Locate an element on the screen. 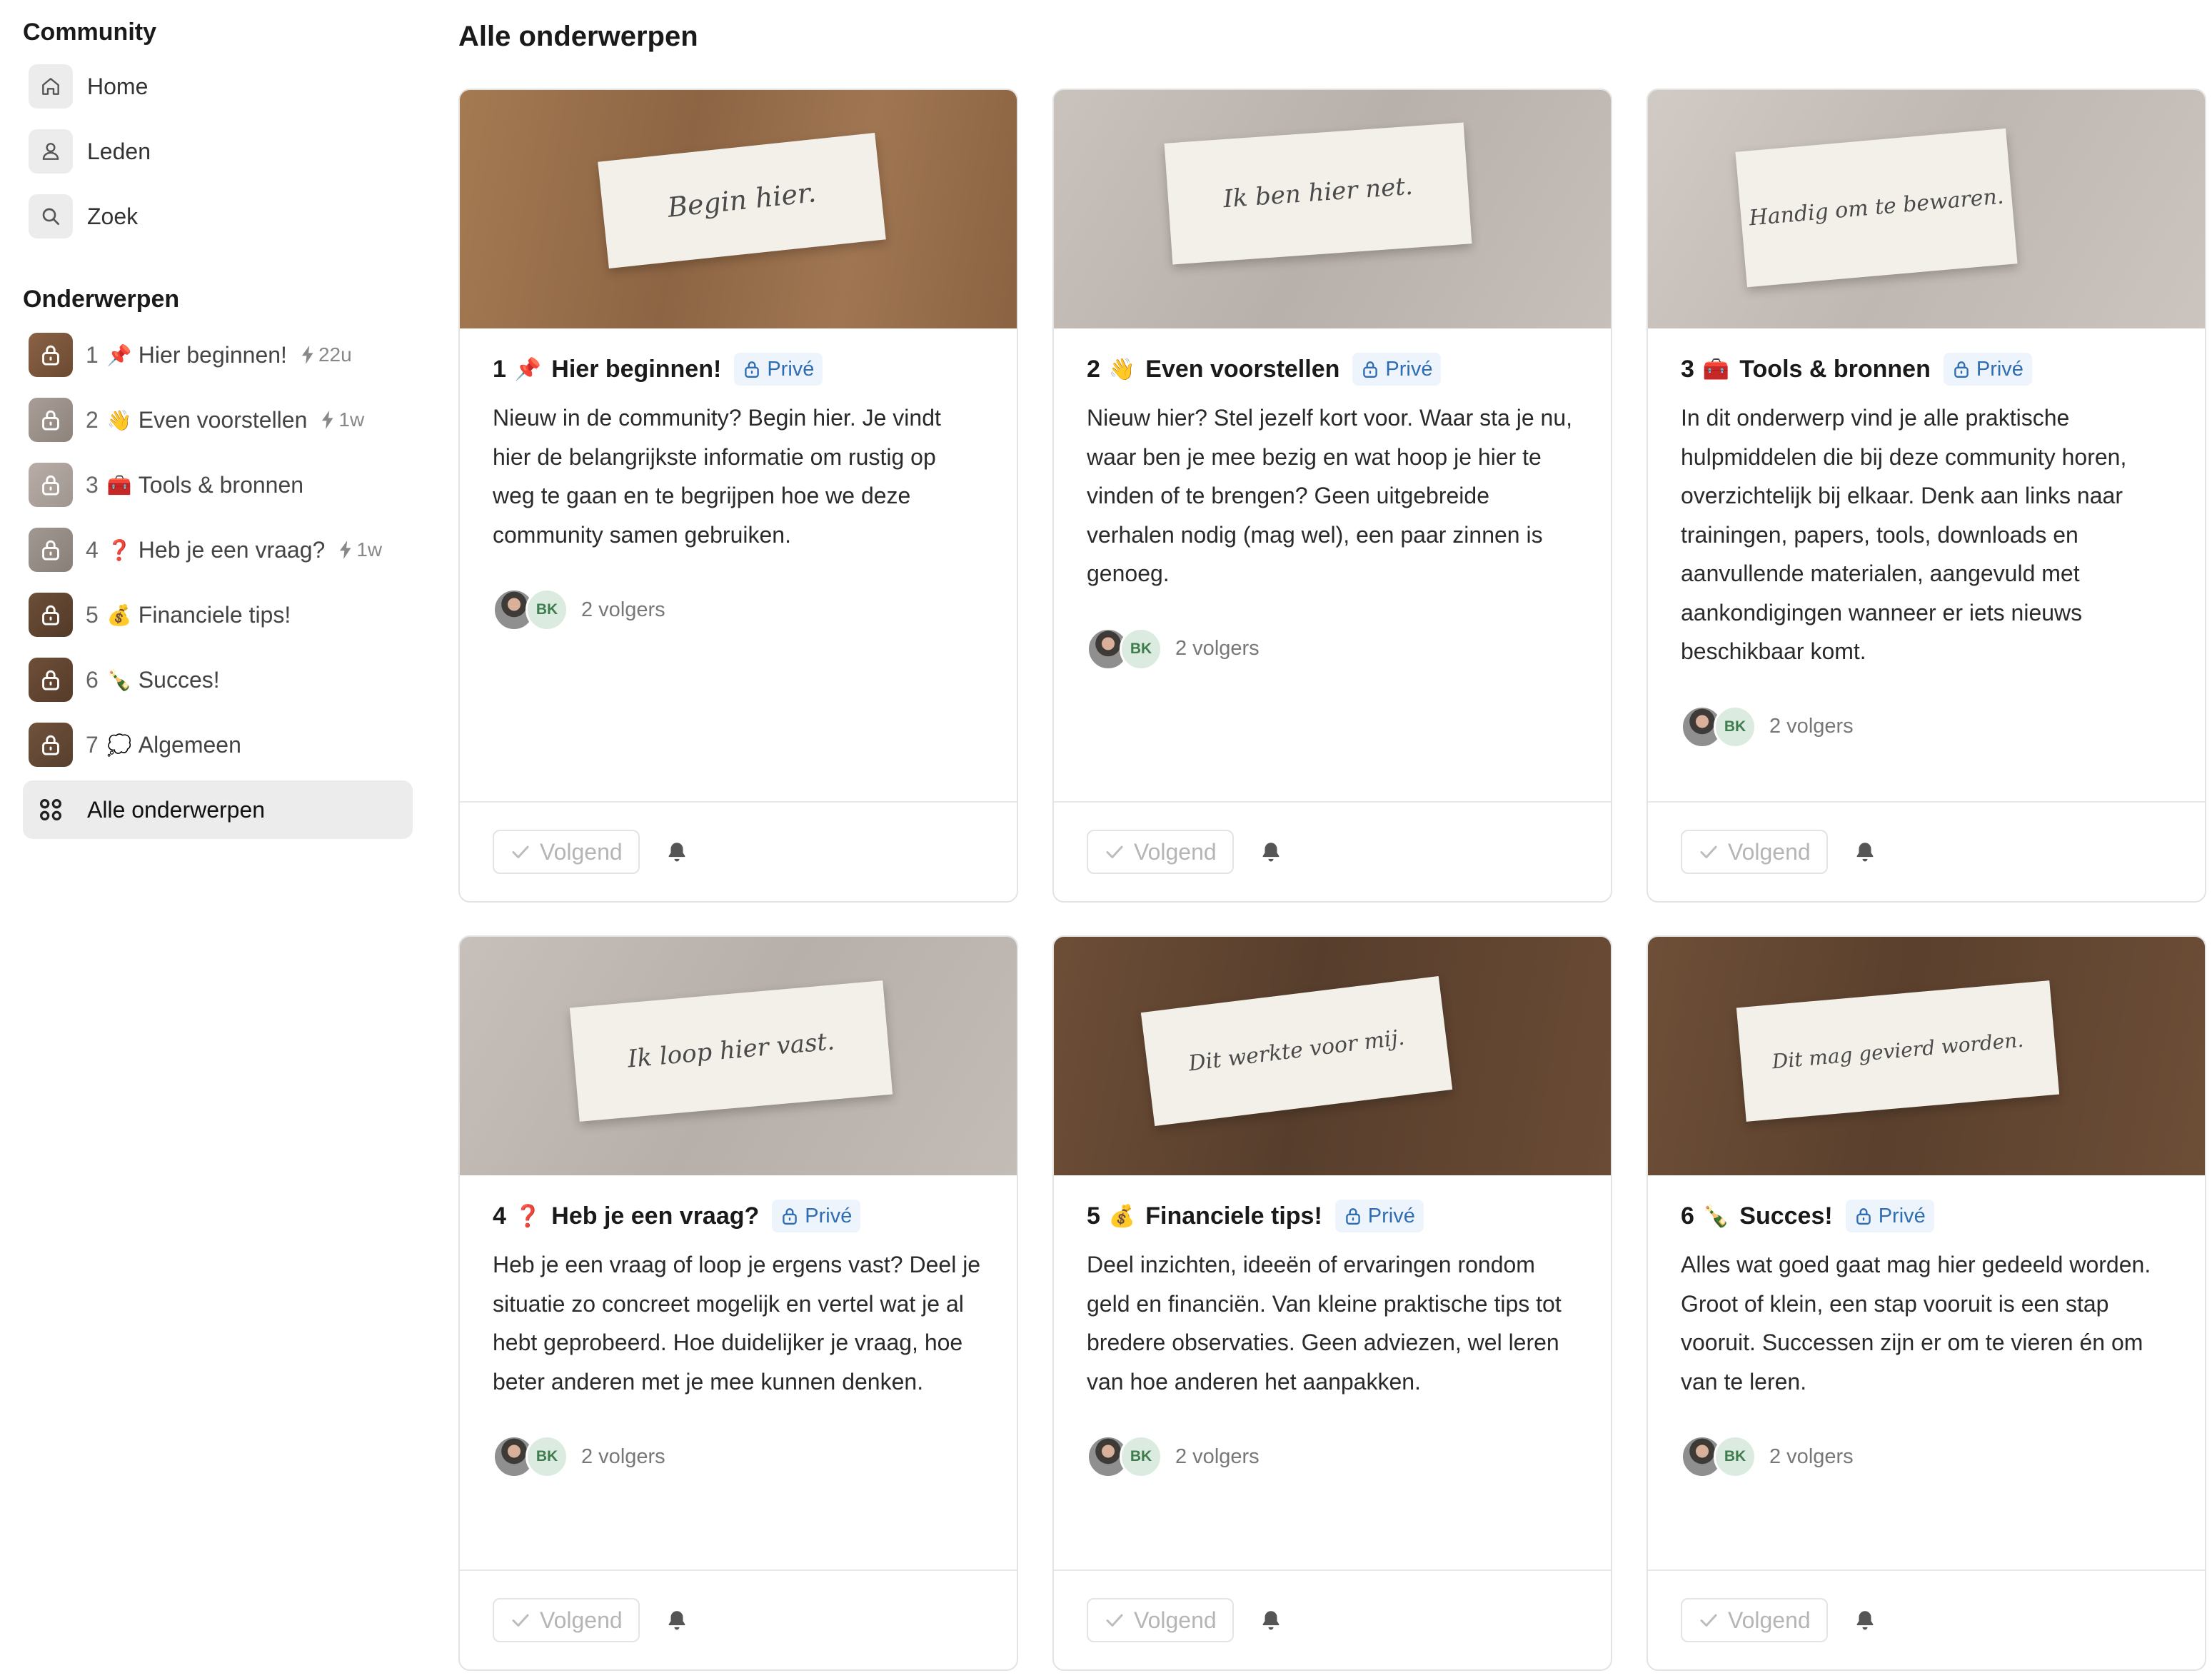 The height and width of the screenshot is (1678, 2212). card-title: Hier beginnen! is located at coordinates (636, 369).